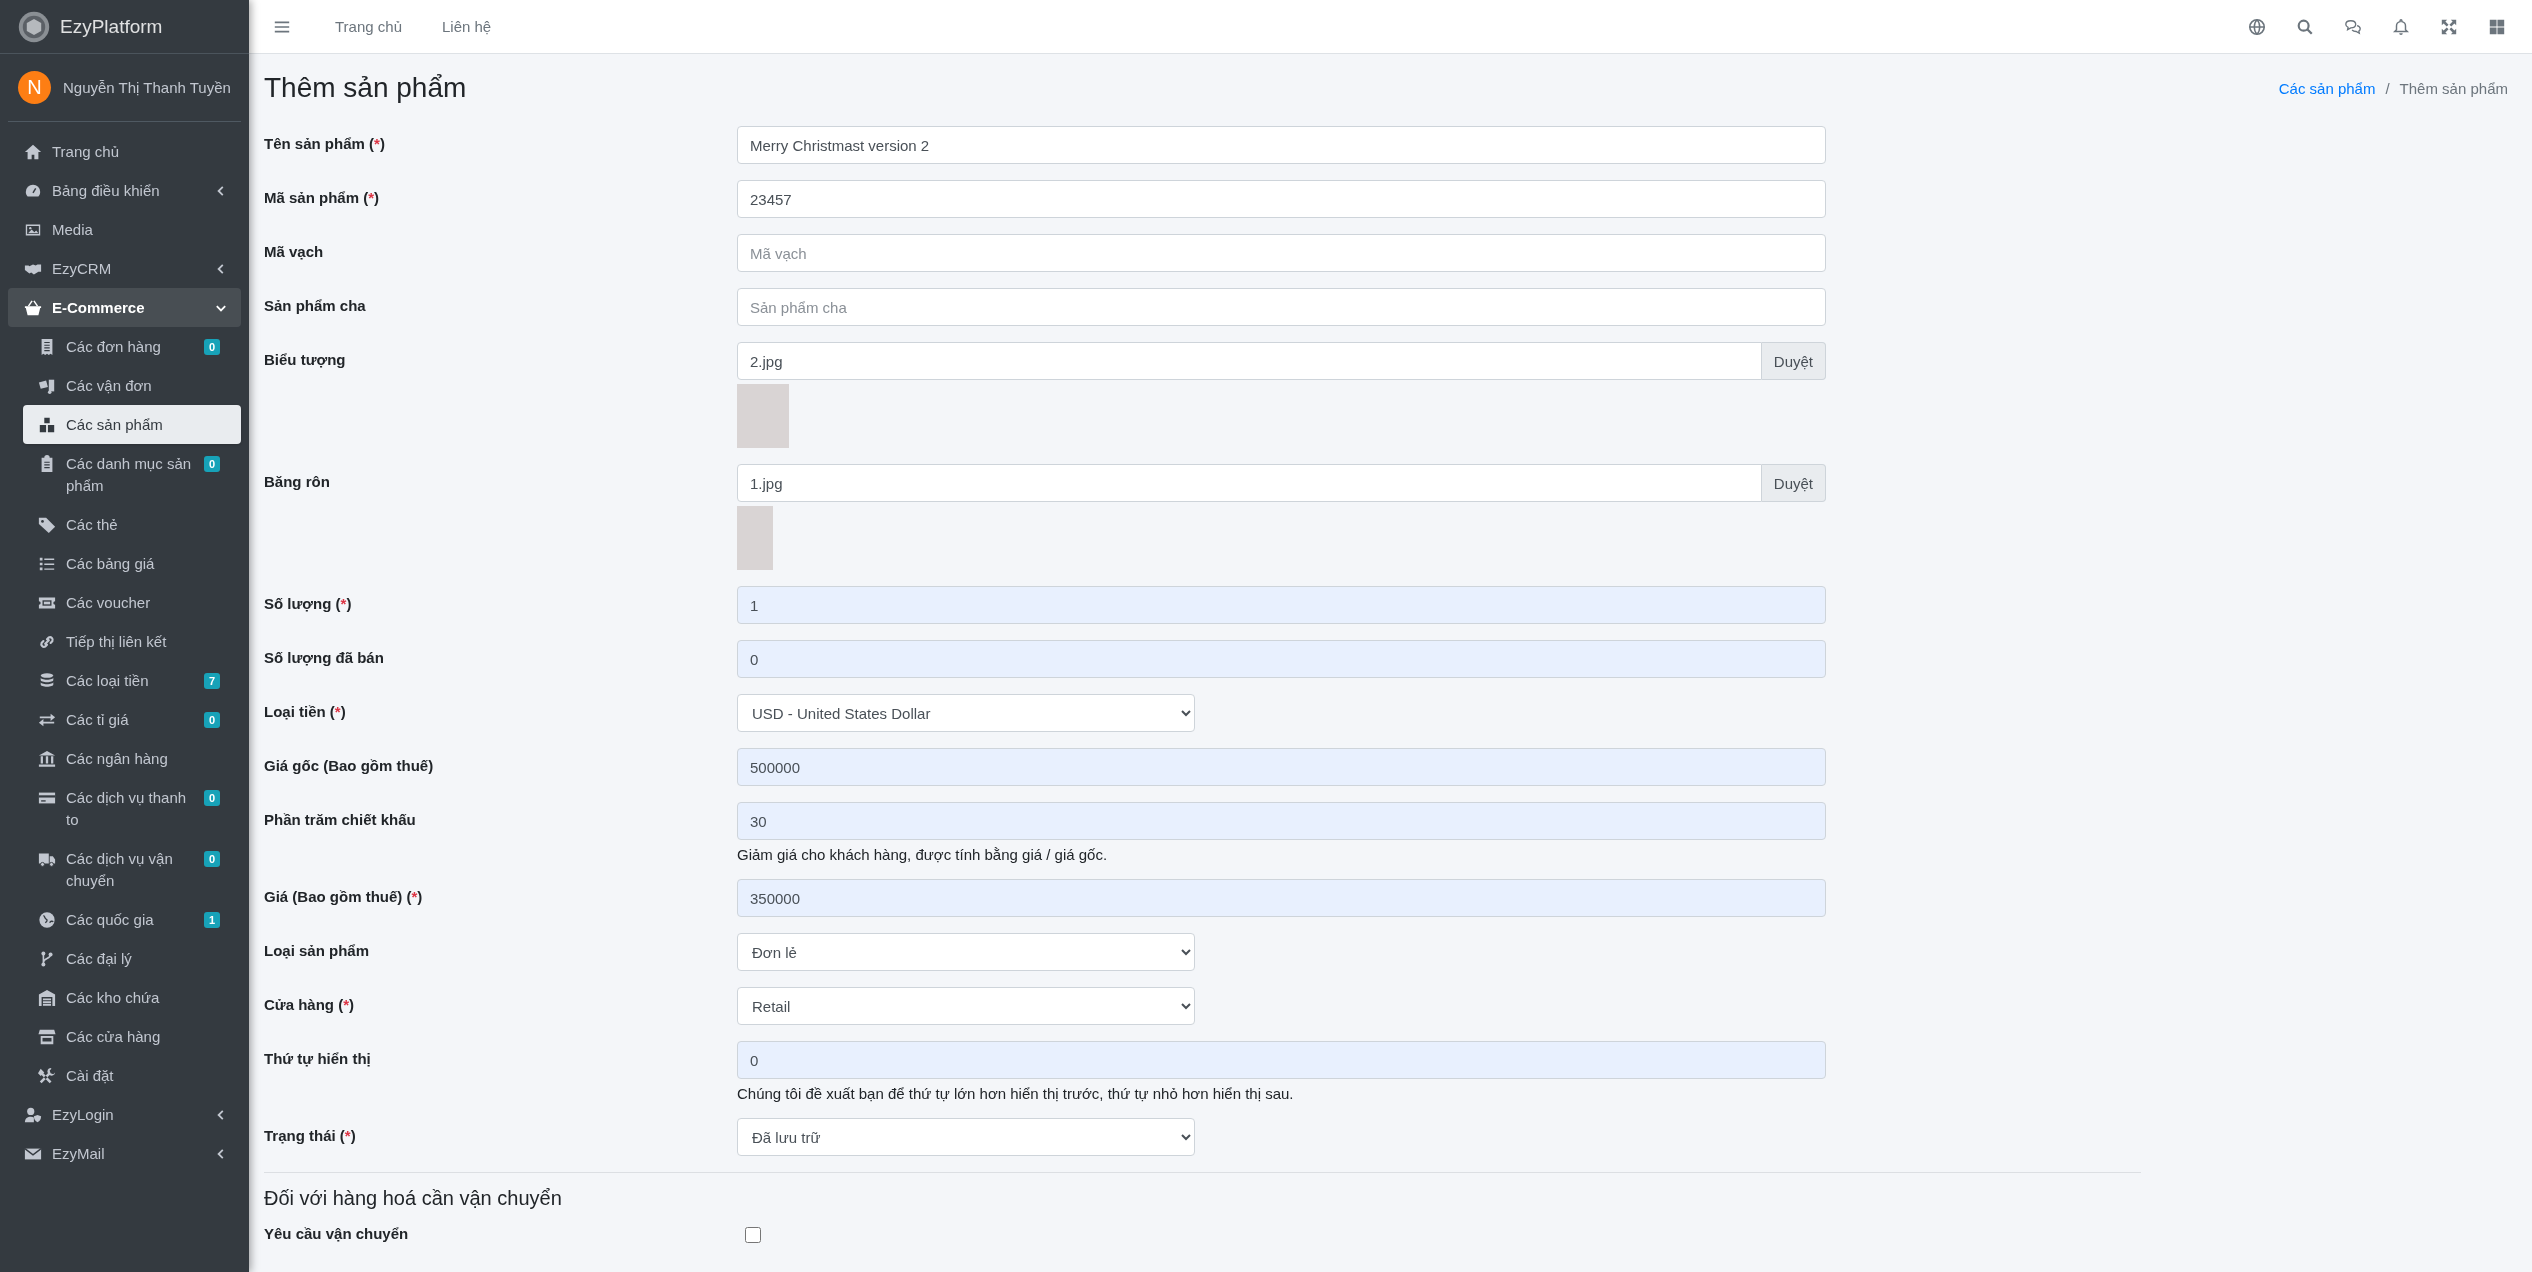  What do you see at coordinates (124, 808) in the screenshot?
I see `nav-item: Các dịch vụ thanh to 0` at bounding box center [124, 808].